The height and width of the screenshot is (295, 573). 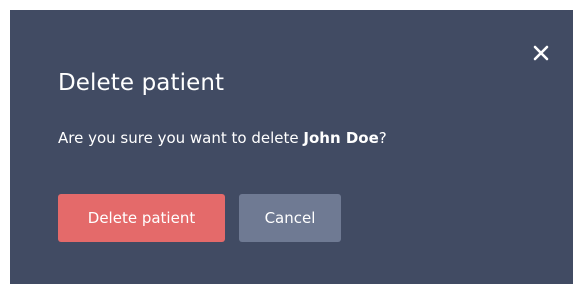 I want to click on message-suffix: ?, so click(x=382, y=138).